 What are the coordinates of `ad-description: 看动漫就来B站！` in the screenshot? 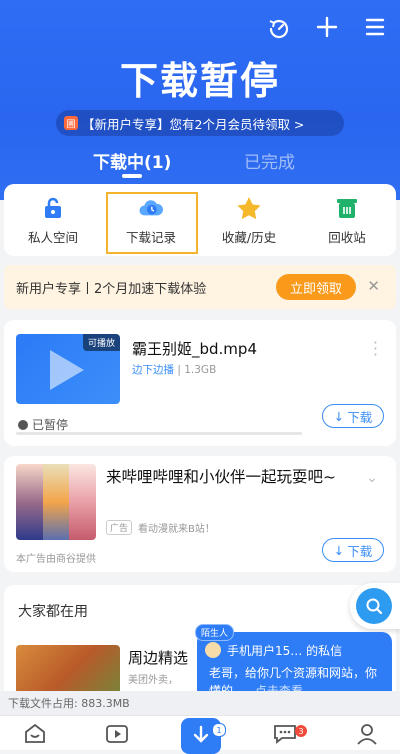 It's located at (176, 529).